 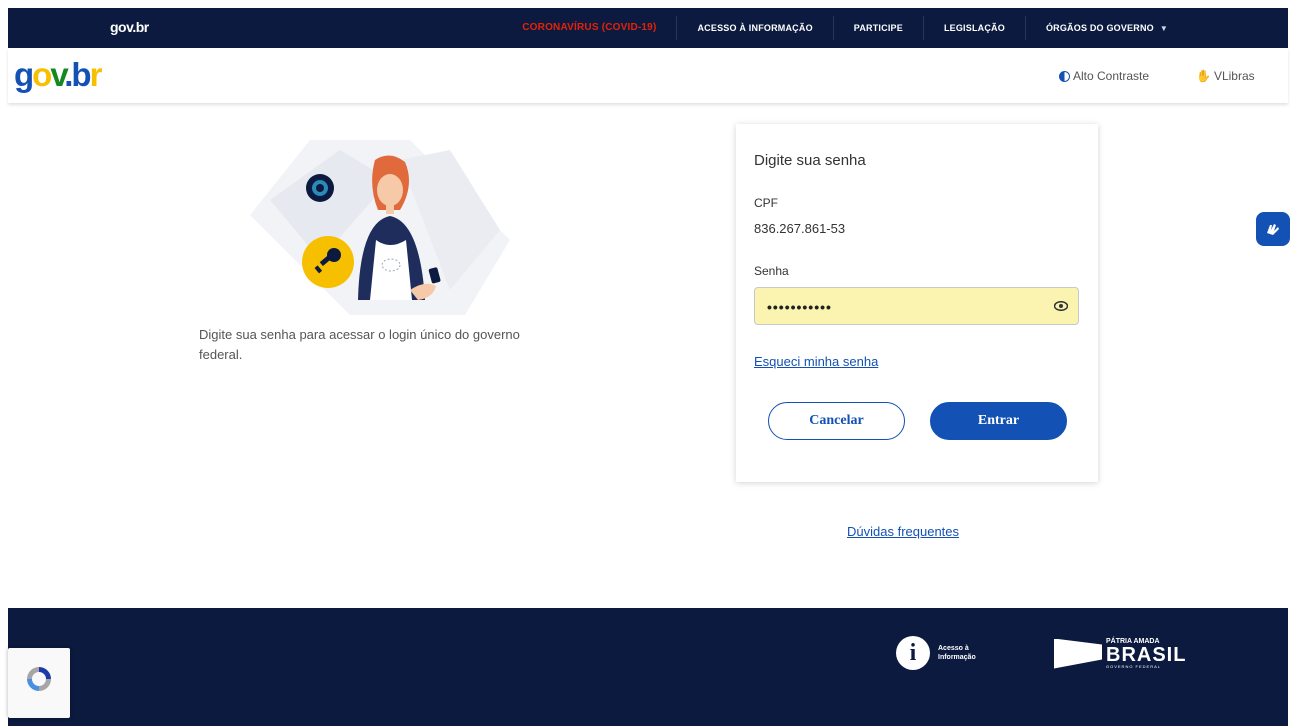 I want to click on password-field, so click(x=916, y=306).